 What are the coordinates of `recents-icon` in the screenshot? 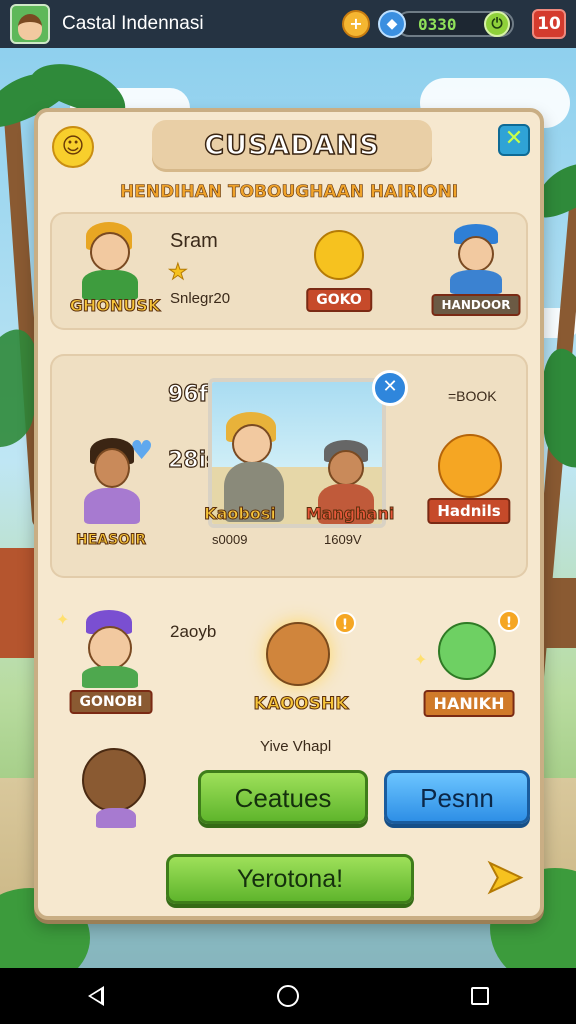 It's located at (480, 996).